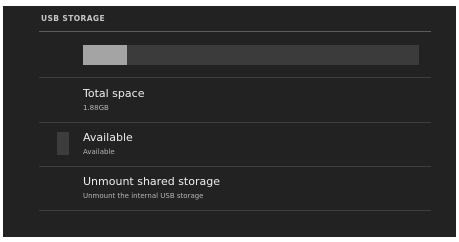 The height and width of the screenshot is (242, 459). Describe the element at coordinates (251, 55) in the screenshot. I see `storage-usage-bar` at that location.